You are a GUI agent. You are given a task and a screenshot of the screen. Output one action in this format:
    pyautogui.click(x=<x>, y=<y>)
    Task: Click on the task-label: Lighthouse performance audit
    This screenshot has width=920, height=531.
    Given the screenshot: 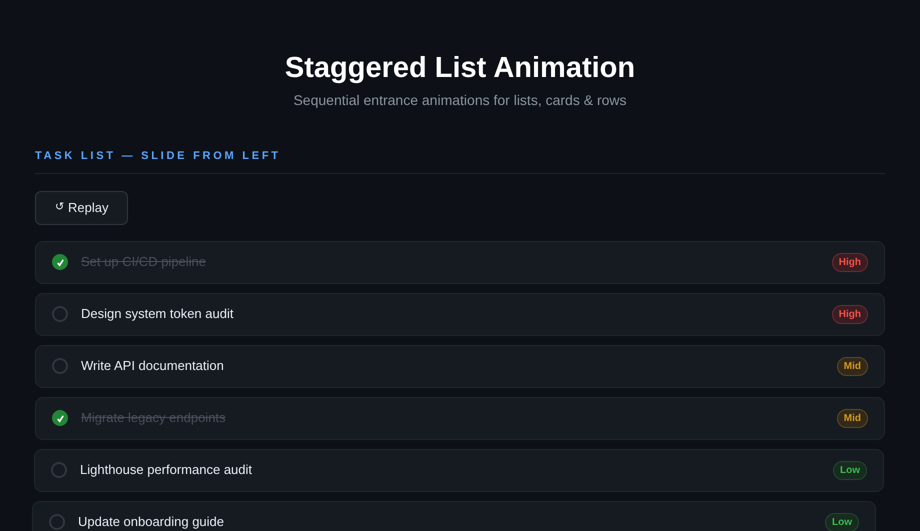 What is the action you would take?
    pyautogui.click(x=167, y=470)
    